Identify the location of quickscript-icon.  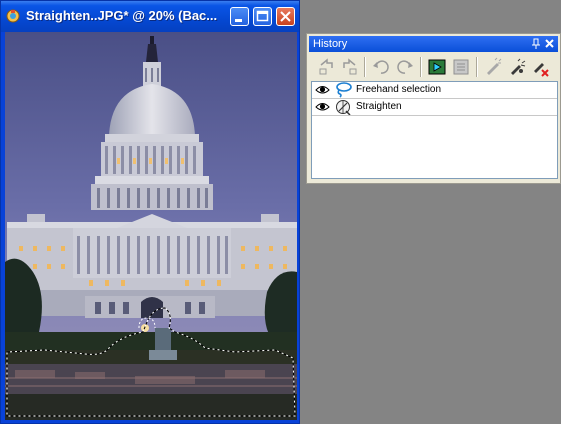
(461, 67).